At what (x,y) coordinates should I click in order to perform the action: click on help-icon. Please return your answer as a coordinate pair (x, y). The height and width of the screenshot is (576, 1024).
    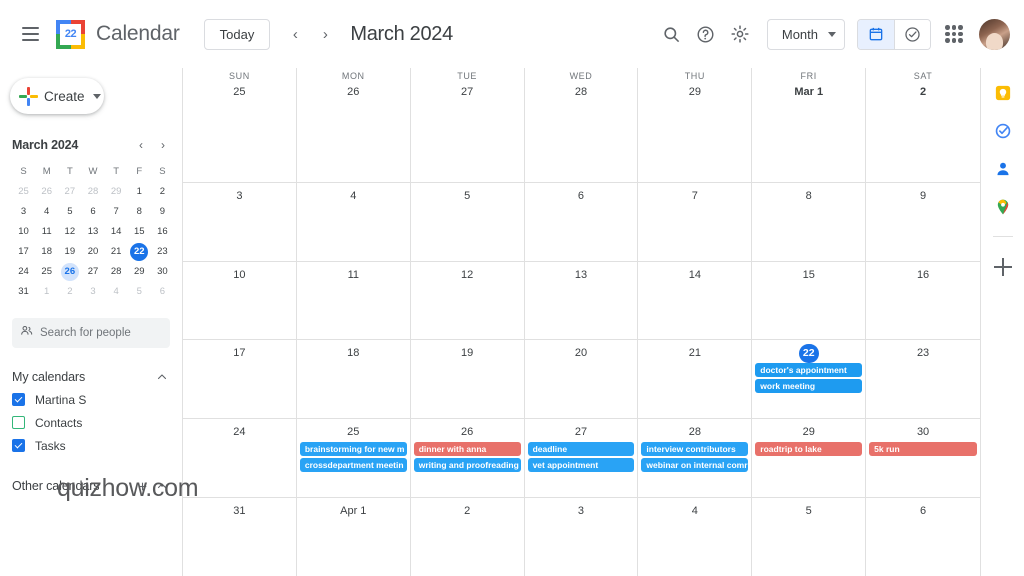
    Looking at the image, I should click on (706, 34).